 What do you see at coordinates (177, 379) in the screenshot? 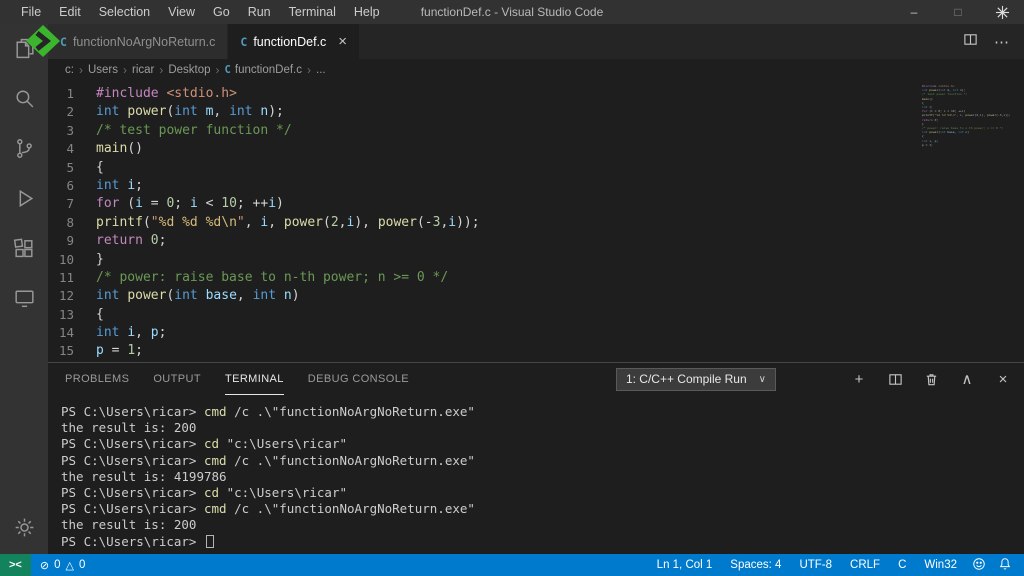
I see `panel-tab-output: OUTPUT` at bounding box center [177, 379].